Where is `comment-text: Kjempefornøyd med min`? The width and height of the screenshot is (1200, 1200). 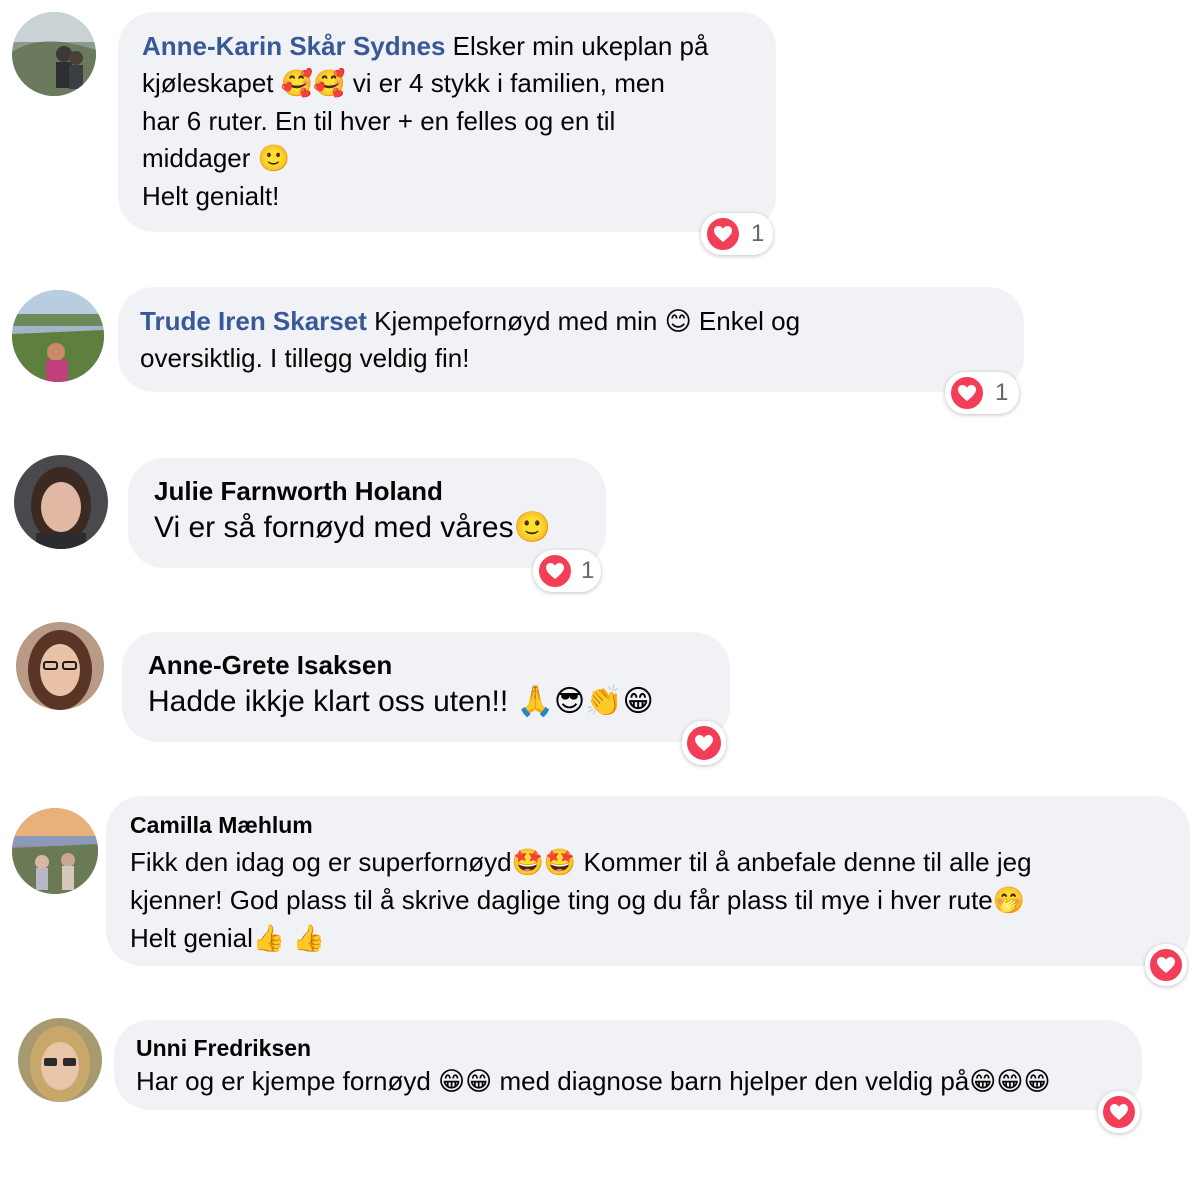
comment-text: Kjempefornøyd med min is located at coordinates (519, 321).